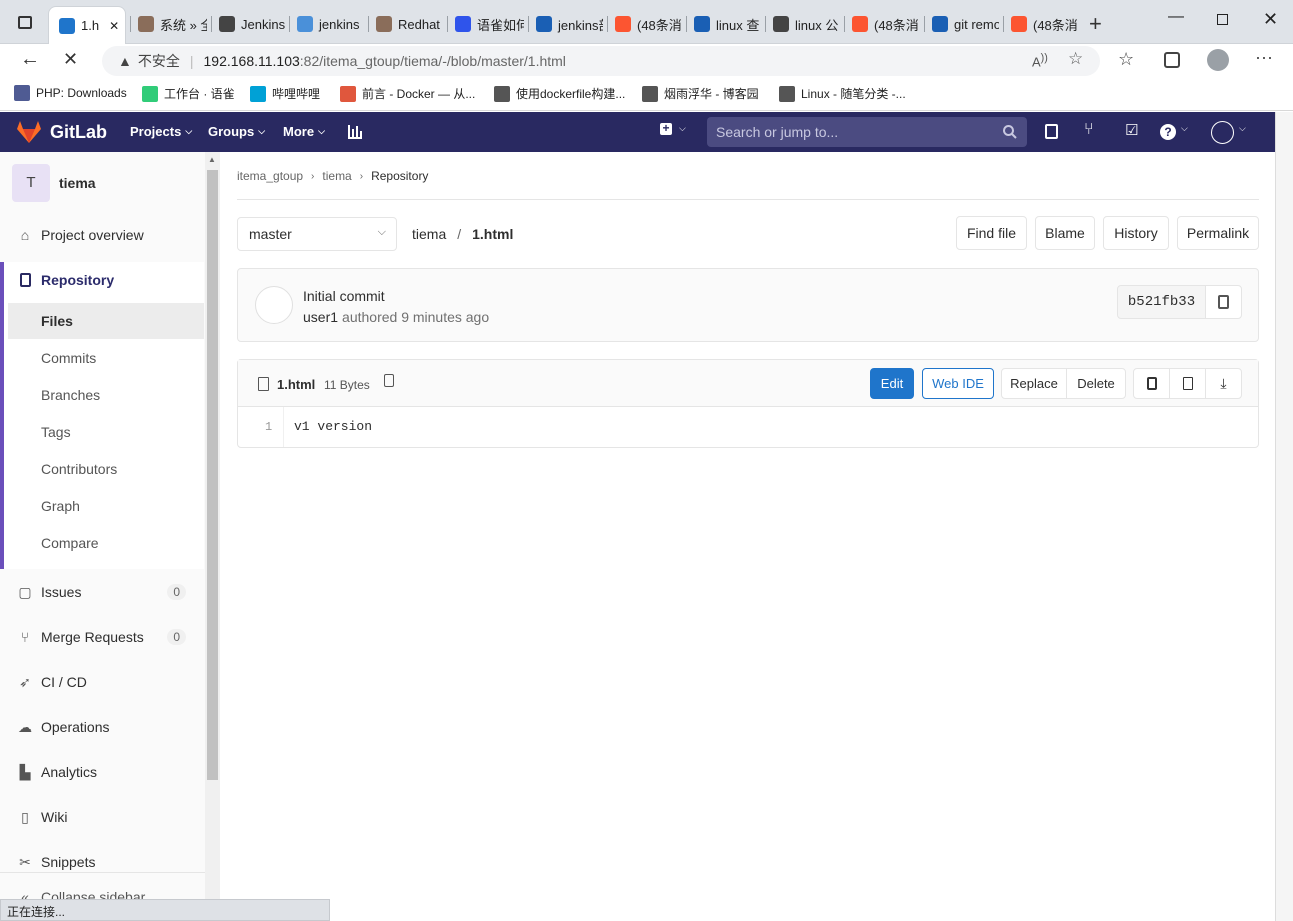  I want to click on sidebar-item-cicd: ➶ CI / CD, so click(102, 682).